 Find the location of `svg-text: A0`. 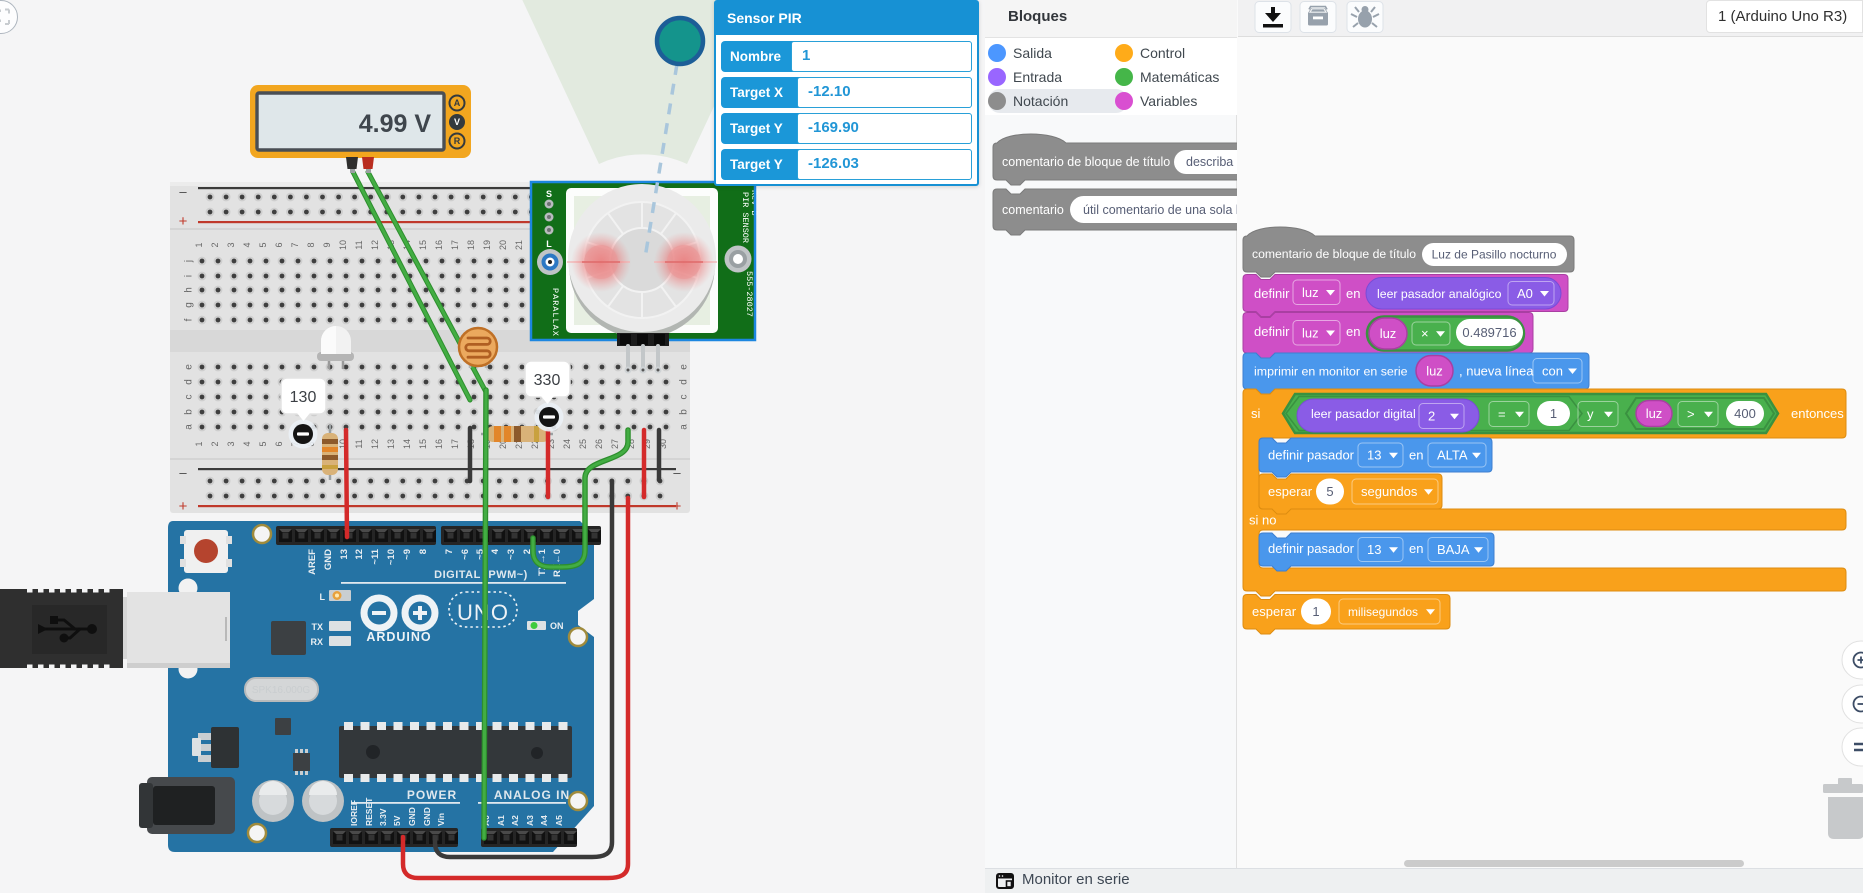

svg-text: A0 is located at coordinates (1525, 293).